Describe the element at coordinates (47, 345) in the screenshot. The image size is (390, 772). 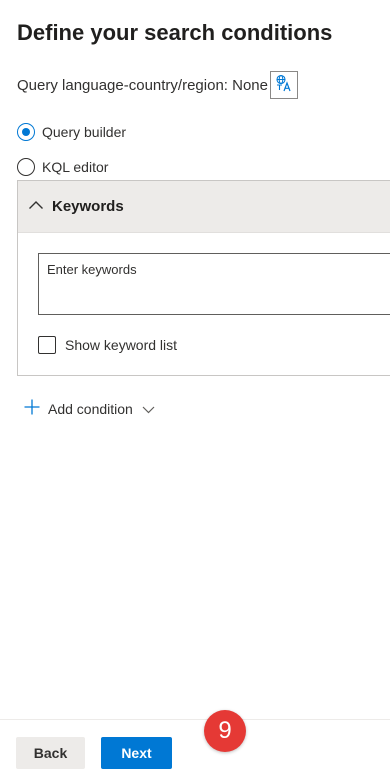
I see `show-keyword-list-checkbox` at that location.